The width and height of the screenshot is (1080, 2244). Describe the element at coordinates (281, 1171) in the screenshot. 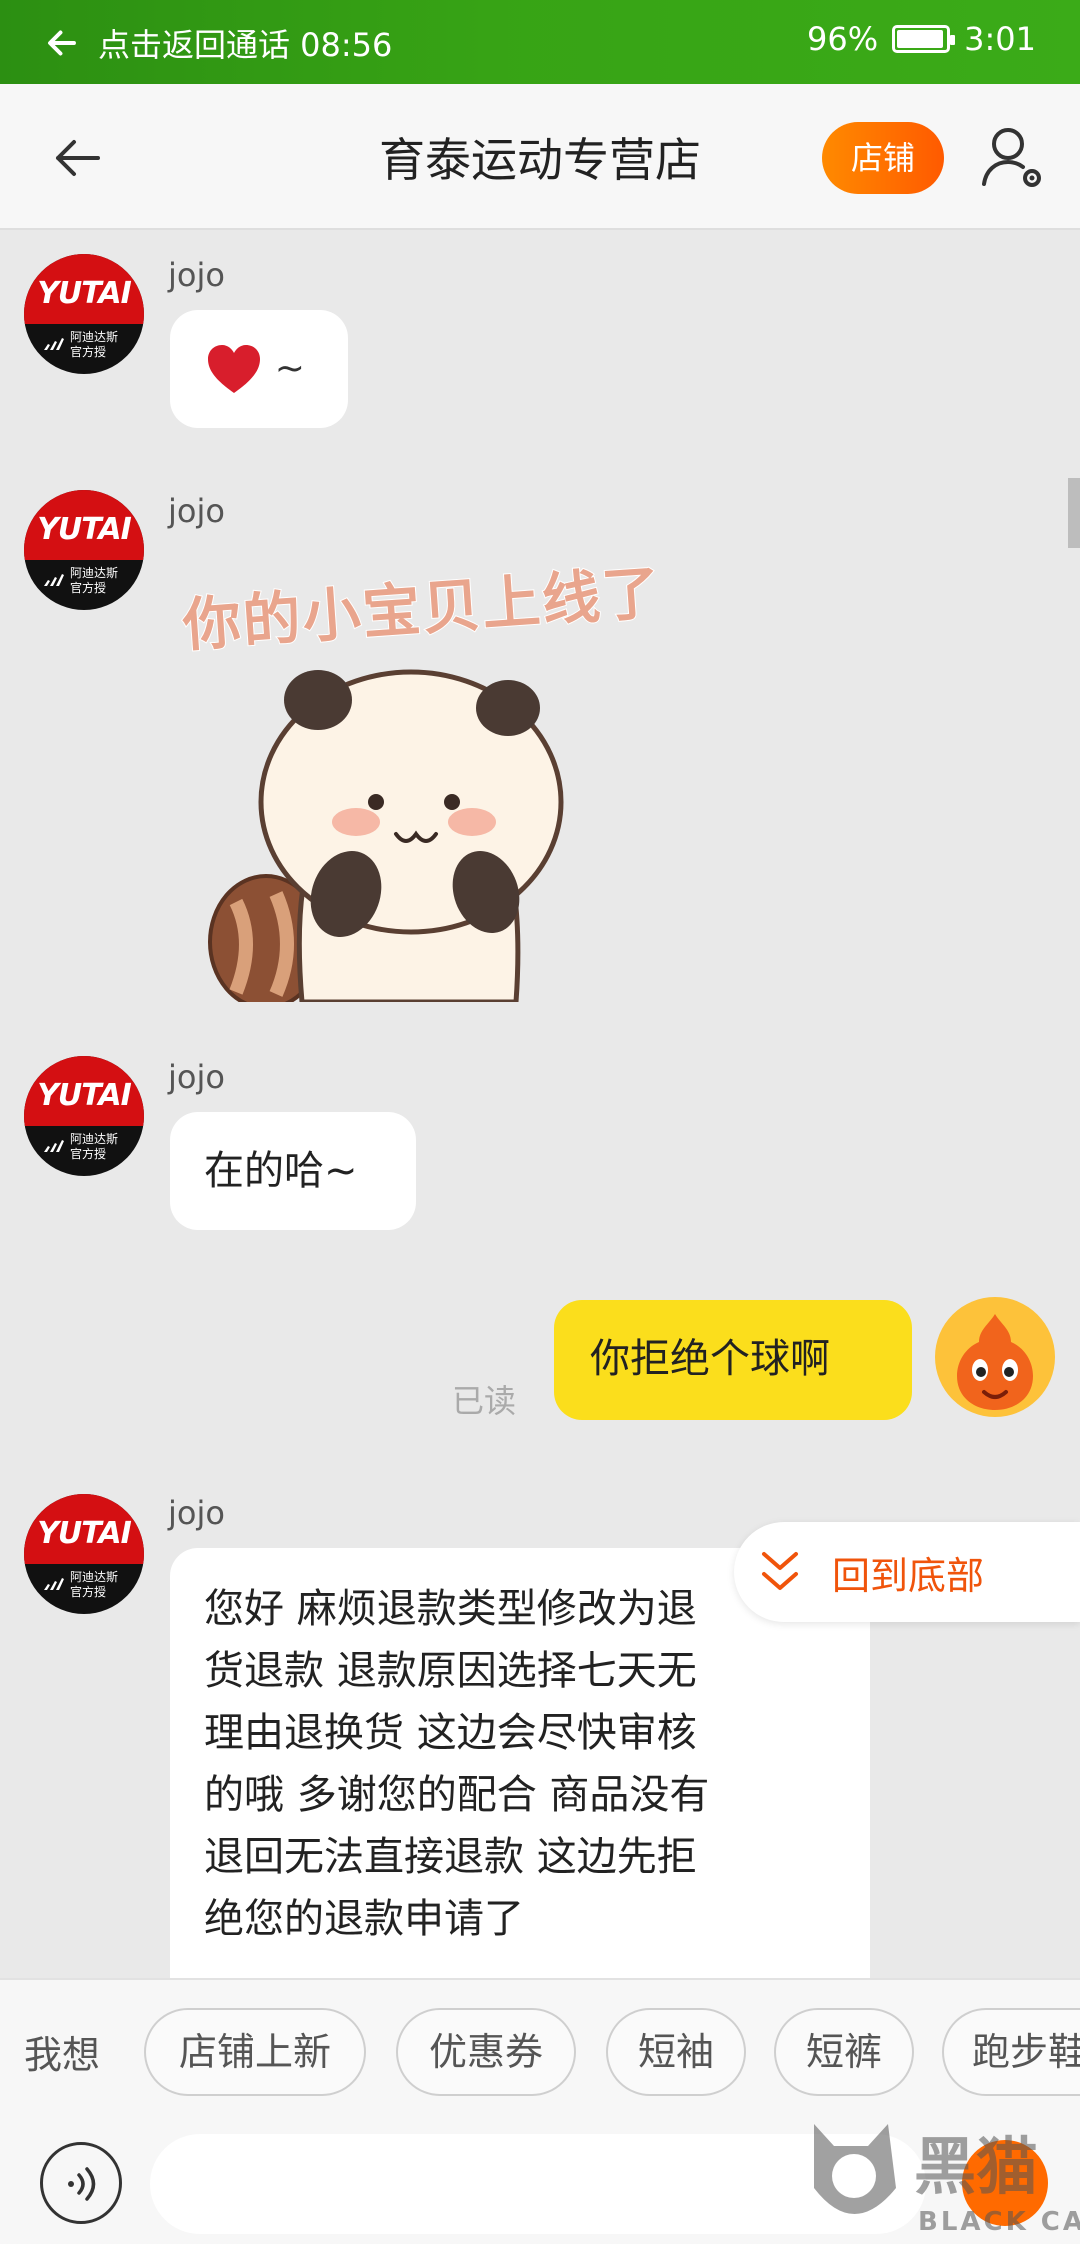

I see `message-text: 在的哈~` at that location.